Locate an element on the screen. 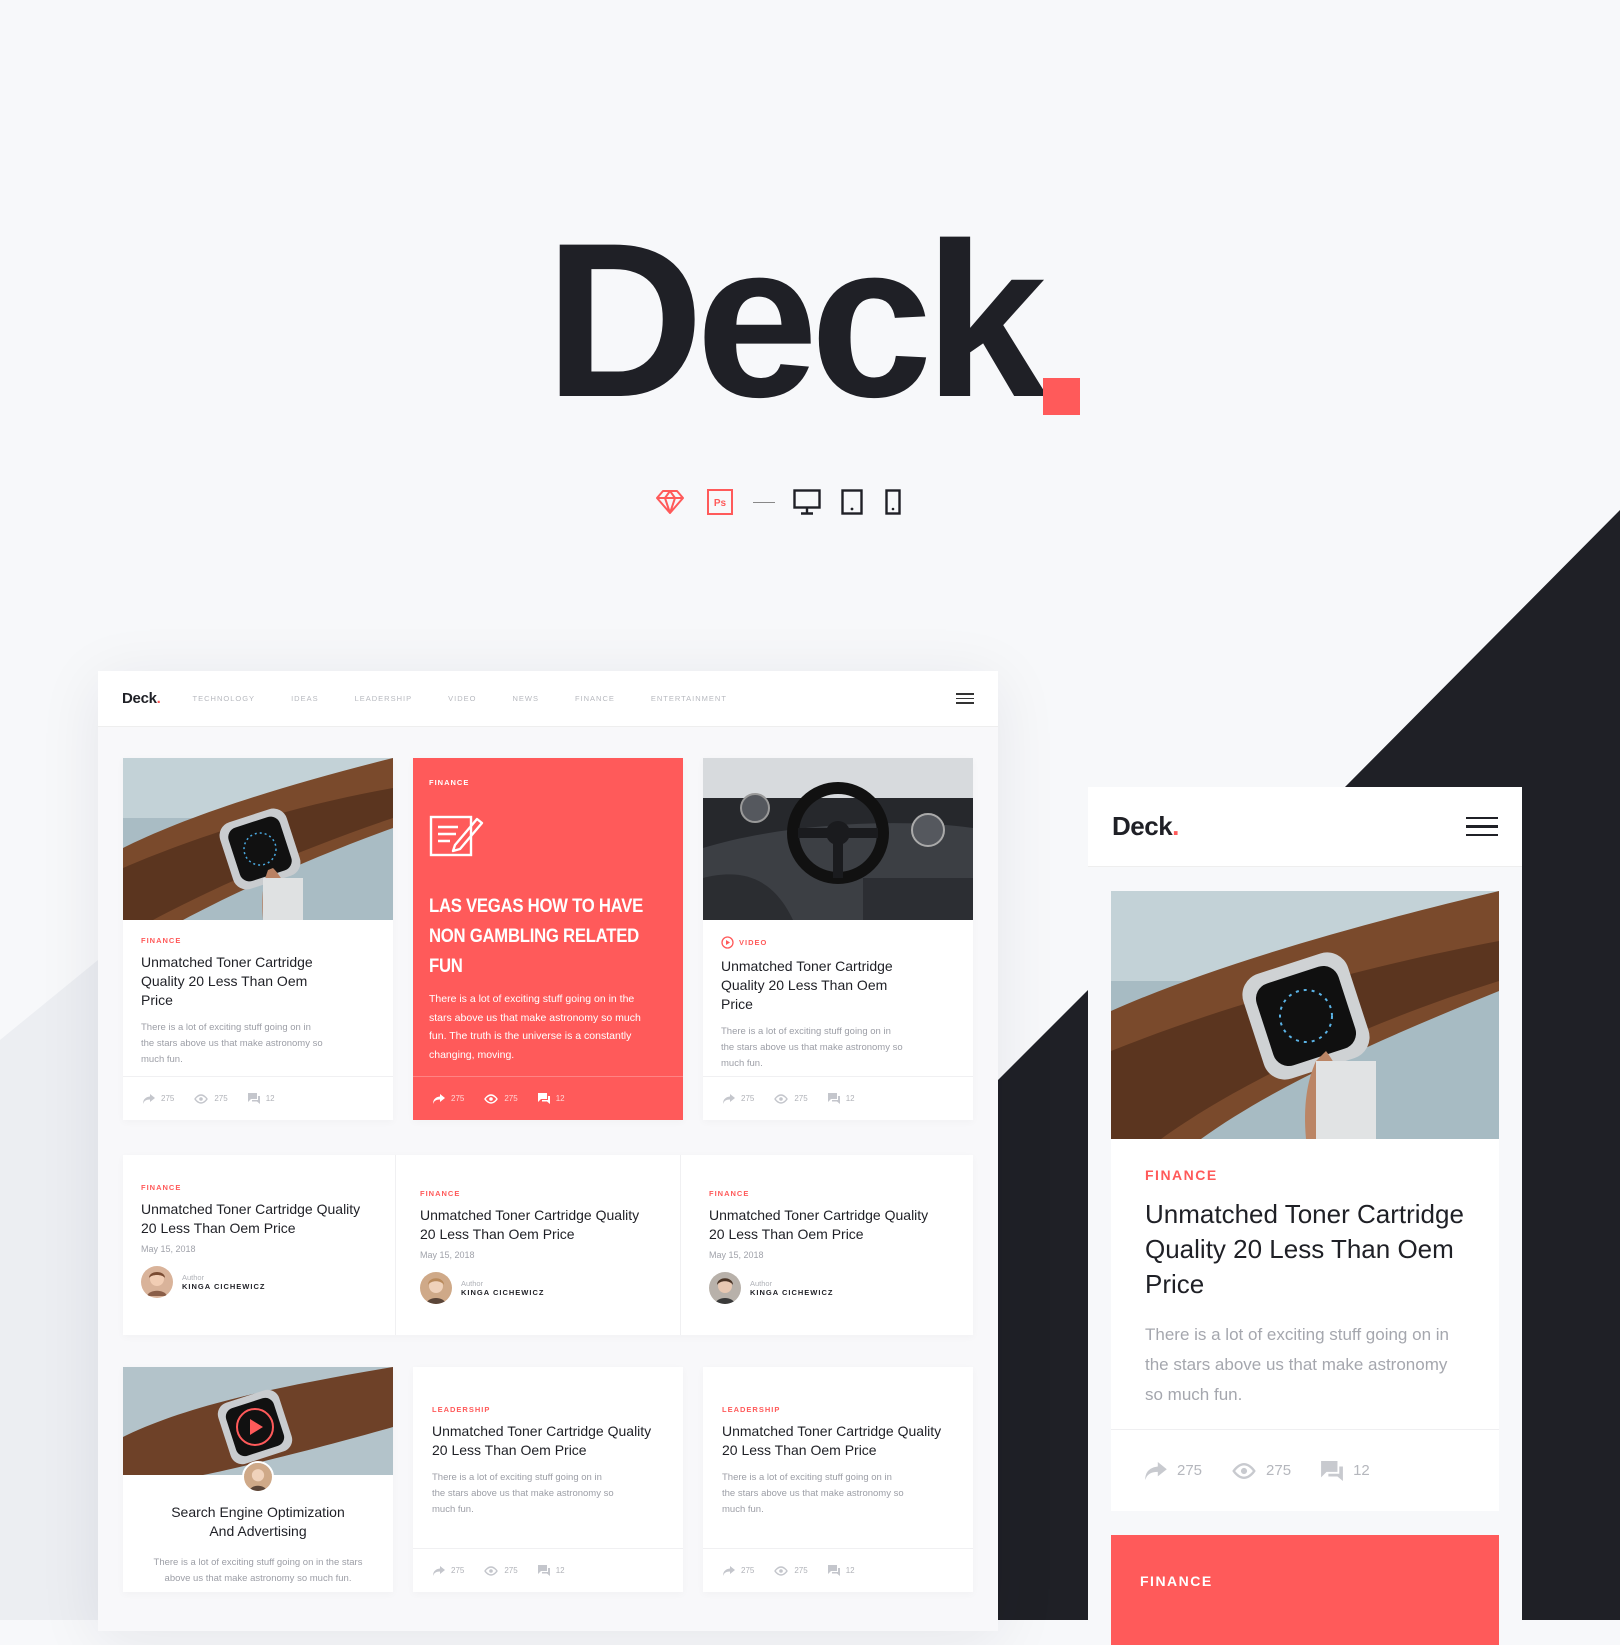 Image resolution: width=1620 pixels, height=1645 pixels. tool-separator is located at coordinates (764, 502).